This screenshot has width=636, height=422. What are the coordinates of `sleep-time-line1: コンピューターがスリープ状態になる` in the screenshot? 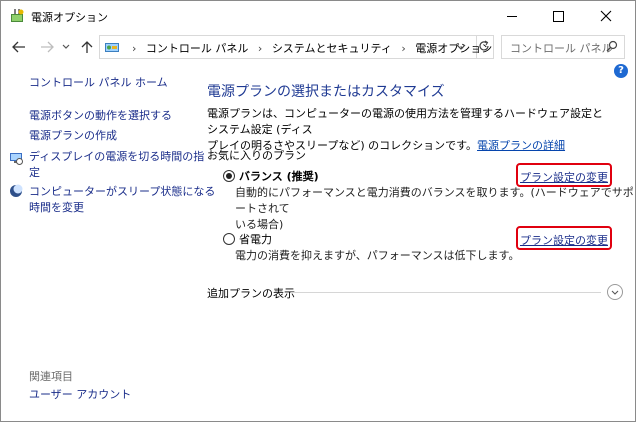 It's located at (122, 191).